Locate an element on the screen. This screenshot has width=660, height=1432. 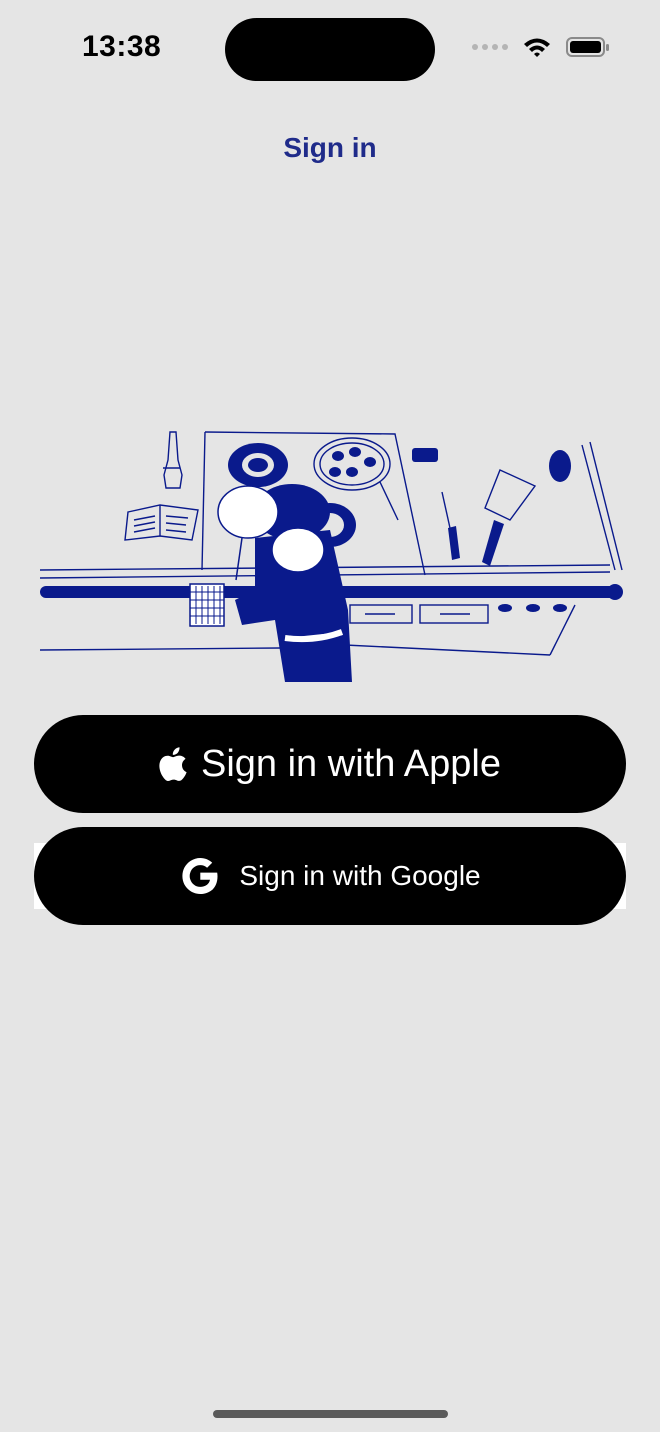
page-title: Sign in is located at coordinates (330, 147).